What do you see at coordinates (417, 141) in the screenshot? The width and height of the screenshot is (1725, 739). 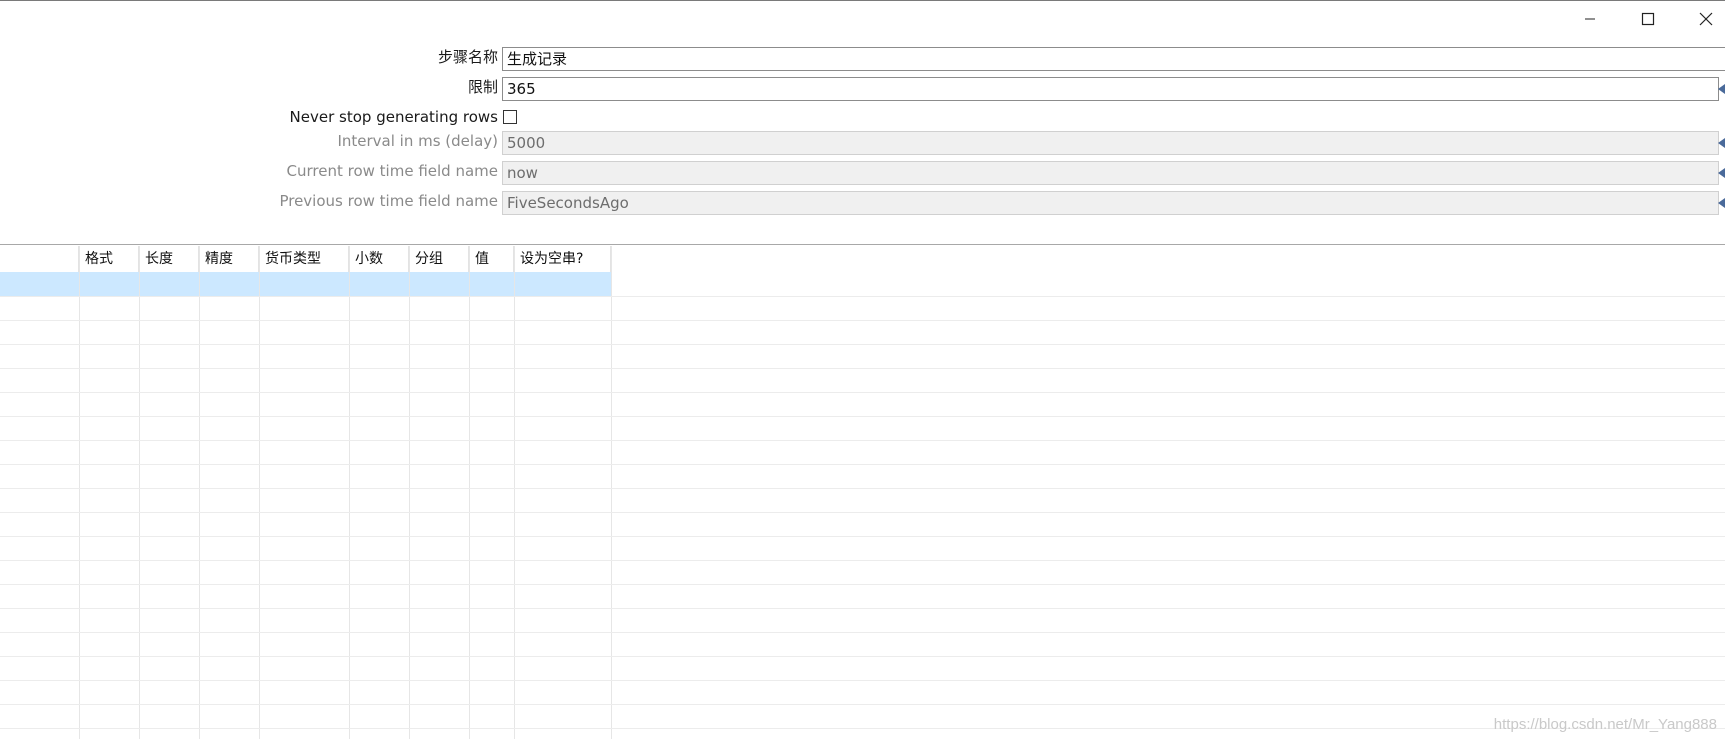 I see `interval-label: Interval in ms (delay)` at bounding box center [417, 141].